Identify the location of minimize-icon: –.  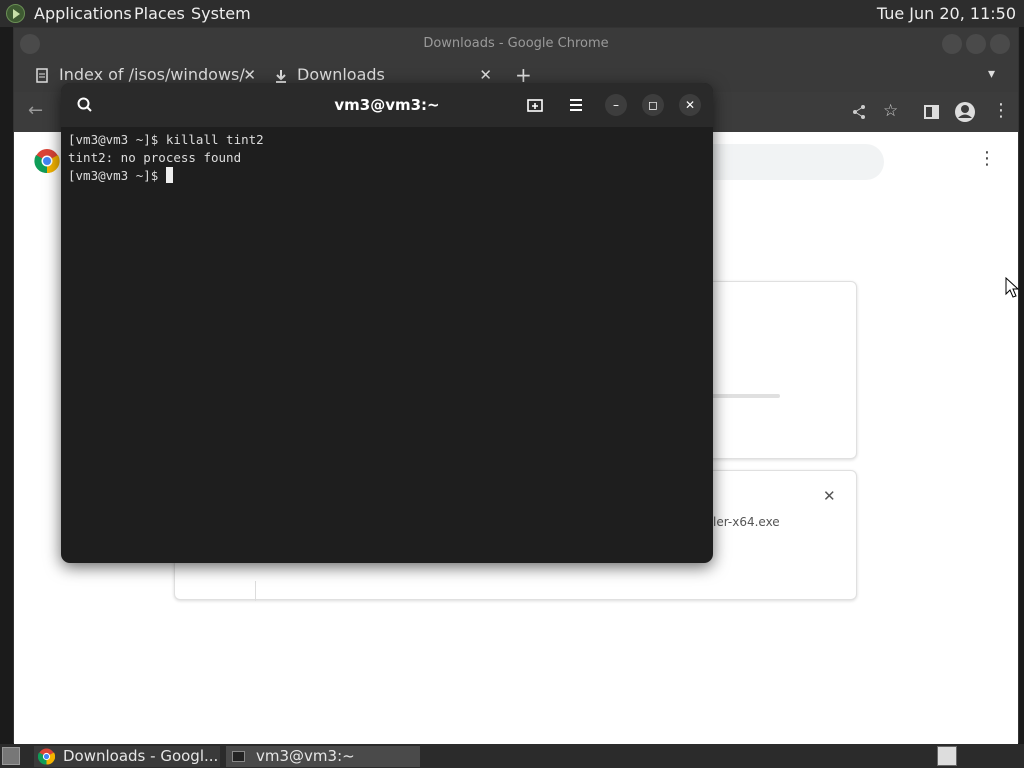
(616, 105).